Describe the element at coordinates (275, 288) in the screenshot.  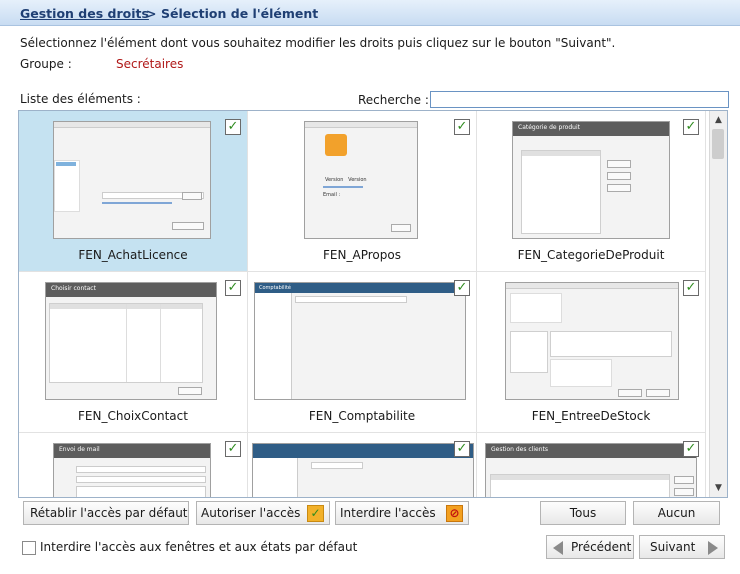
I see `thumb-title: Comptabilité` at that location.